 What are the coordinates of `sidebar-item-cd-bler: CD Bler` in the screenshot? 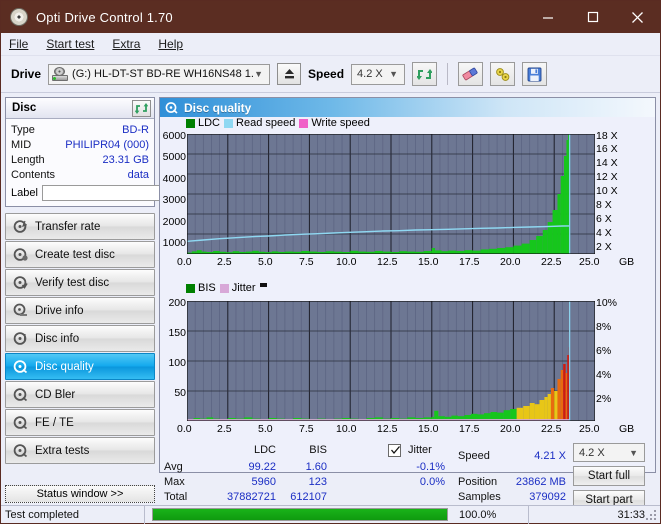 It's located at (80, 394).